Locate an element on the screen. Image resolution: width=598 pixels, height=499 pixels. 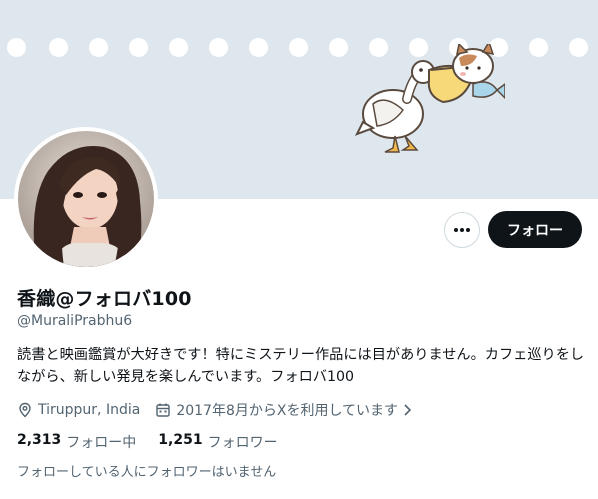
avatar-portrait-image is located at coordinates (86, 199).